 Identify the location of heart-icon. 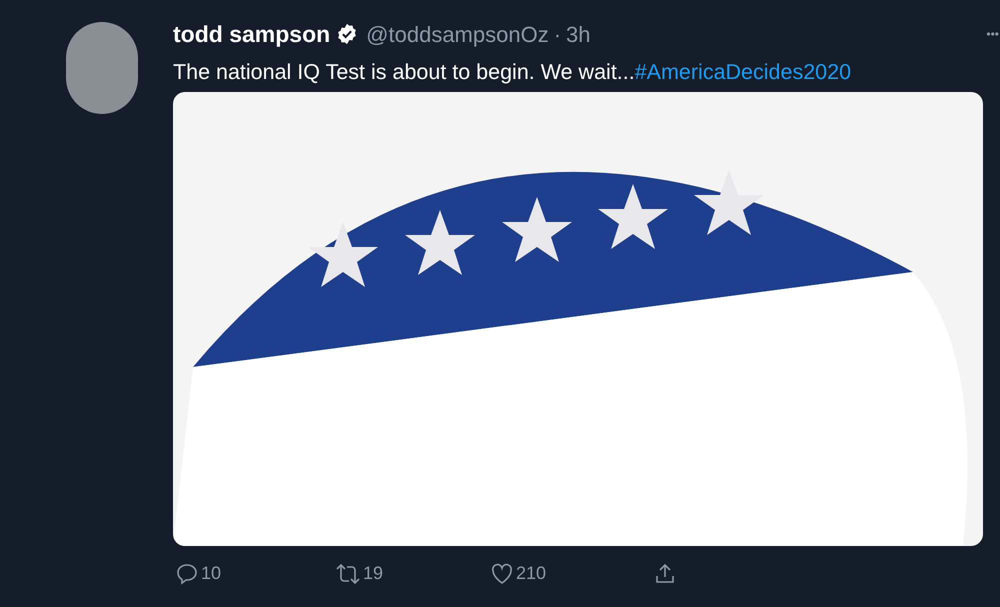
(502, 574).